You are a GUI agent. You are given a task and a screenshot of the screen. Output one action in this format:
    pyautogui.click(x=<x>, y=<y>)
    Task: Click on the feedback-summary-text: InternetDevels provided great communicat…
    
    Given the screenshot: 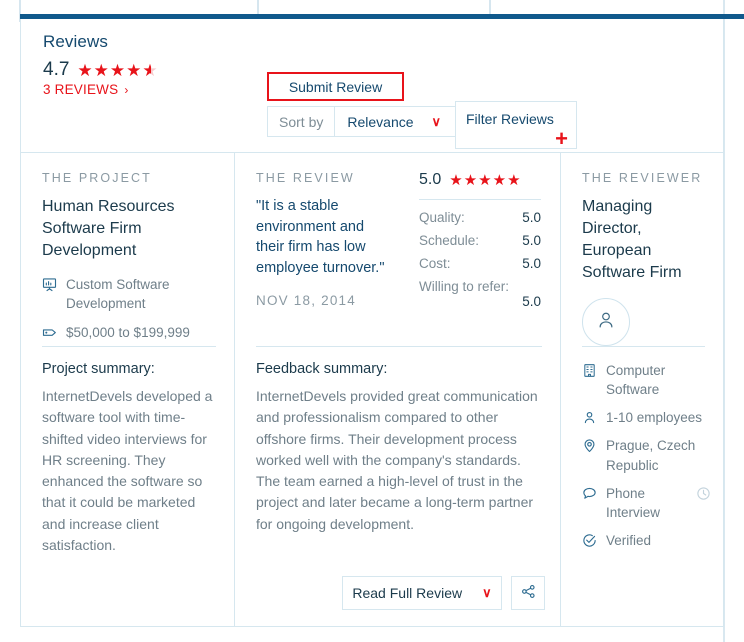 What is the action you would take?
    pyautogui.click(x=397, y=460)
    